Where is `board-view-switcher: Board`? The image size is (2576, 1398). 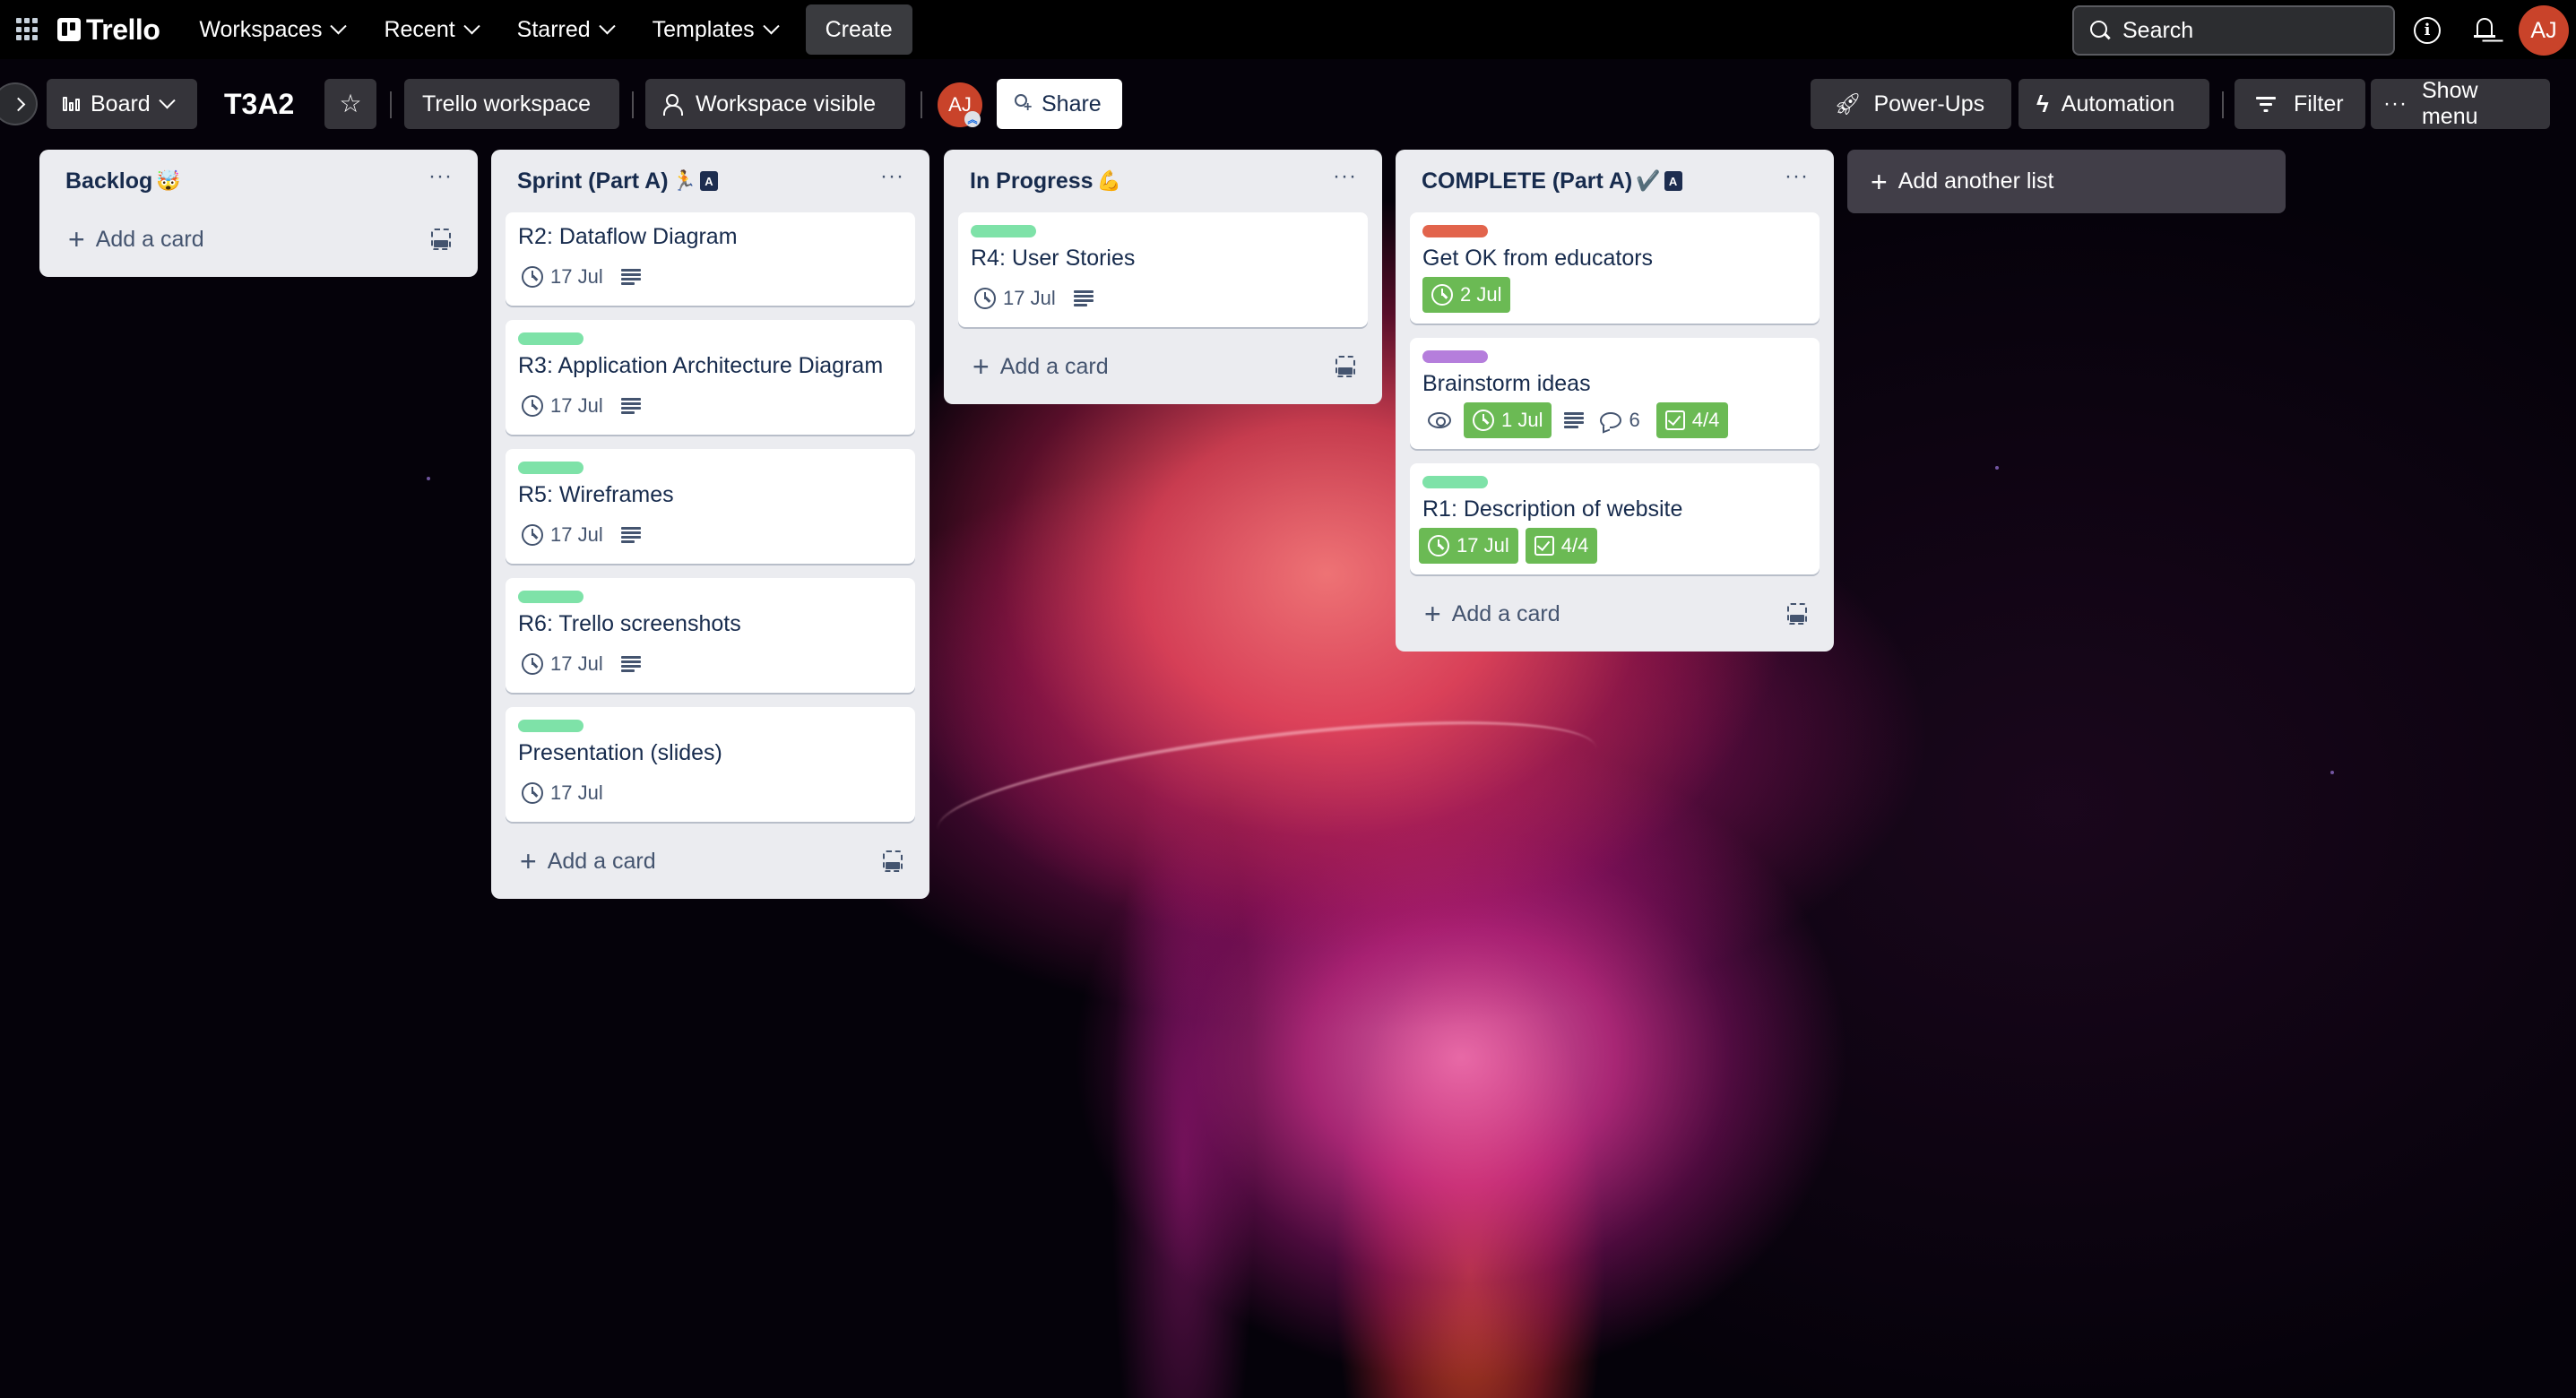 board-view-switcher: Board is located at coordinates (122, 104).